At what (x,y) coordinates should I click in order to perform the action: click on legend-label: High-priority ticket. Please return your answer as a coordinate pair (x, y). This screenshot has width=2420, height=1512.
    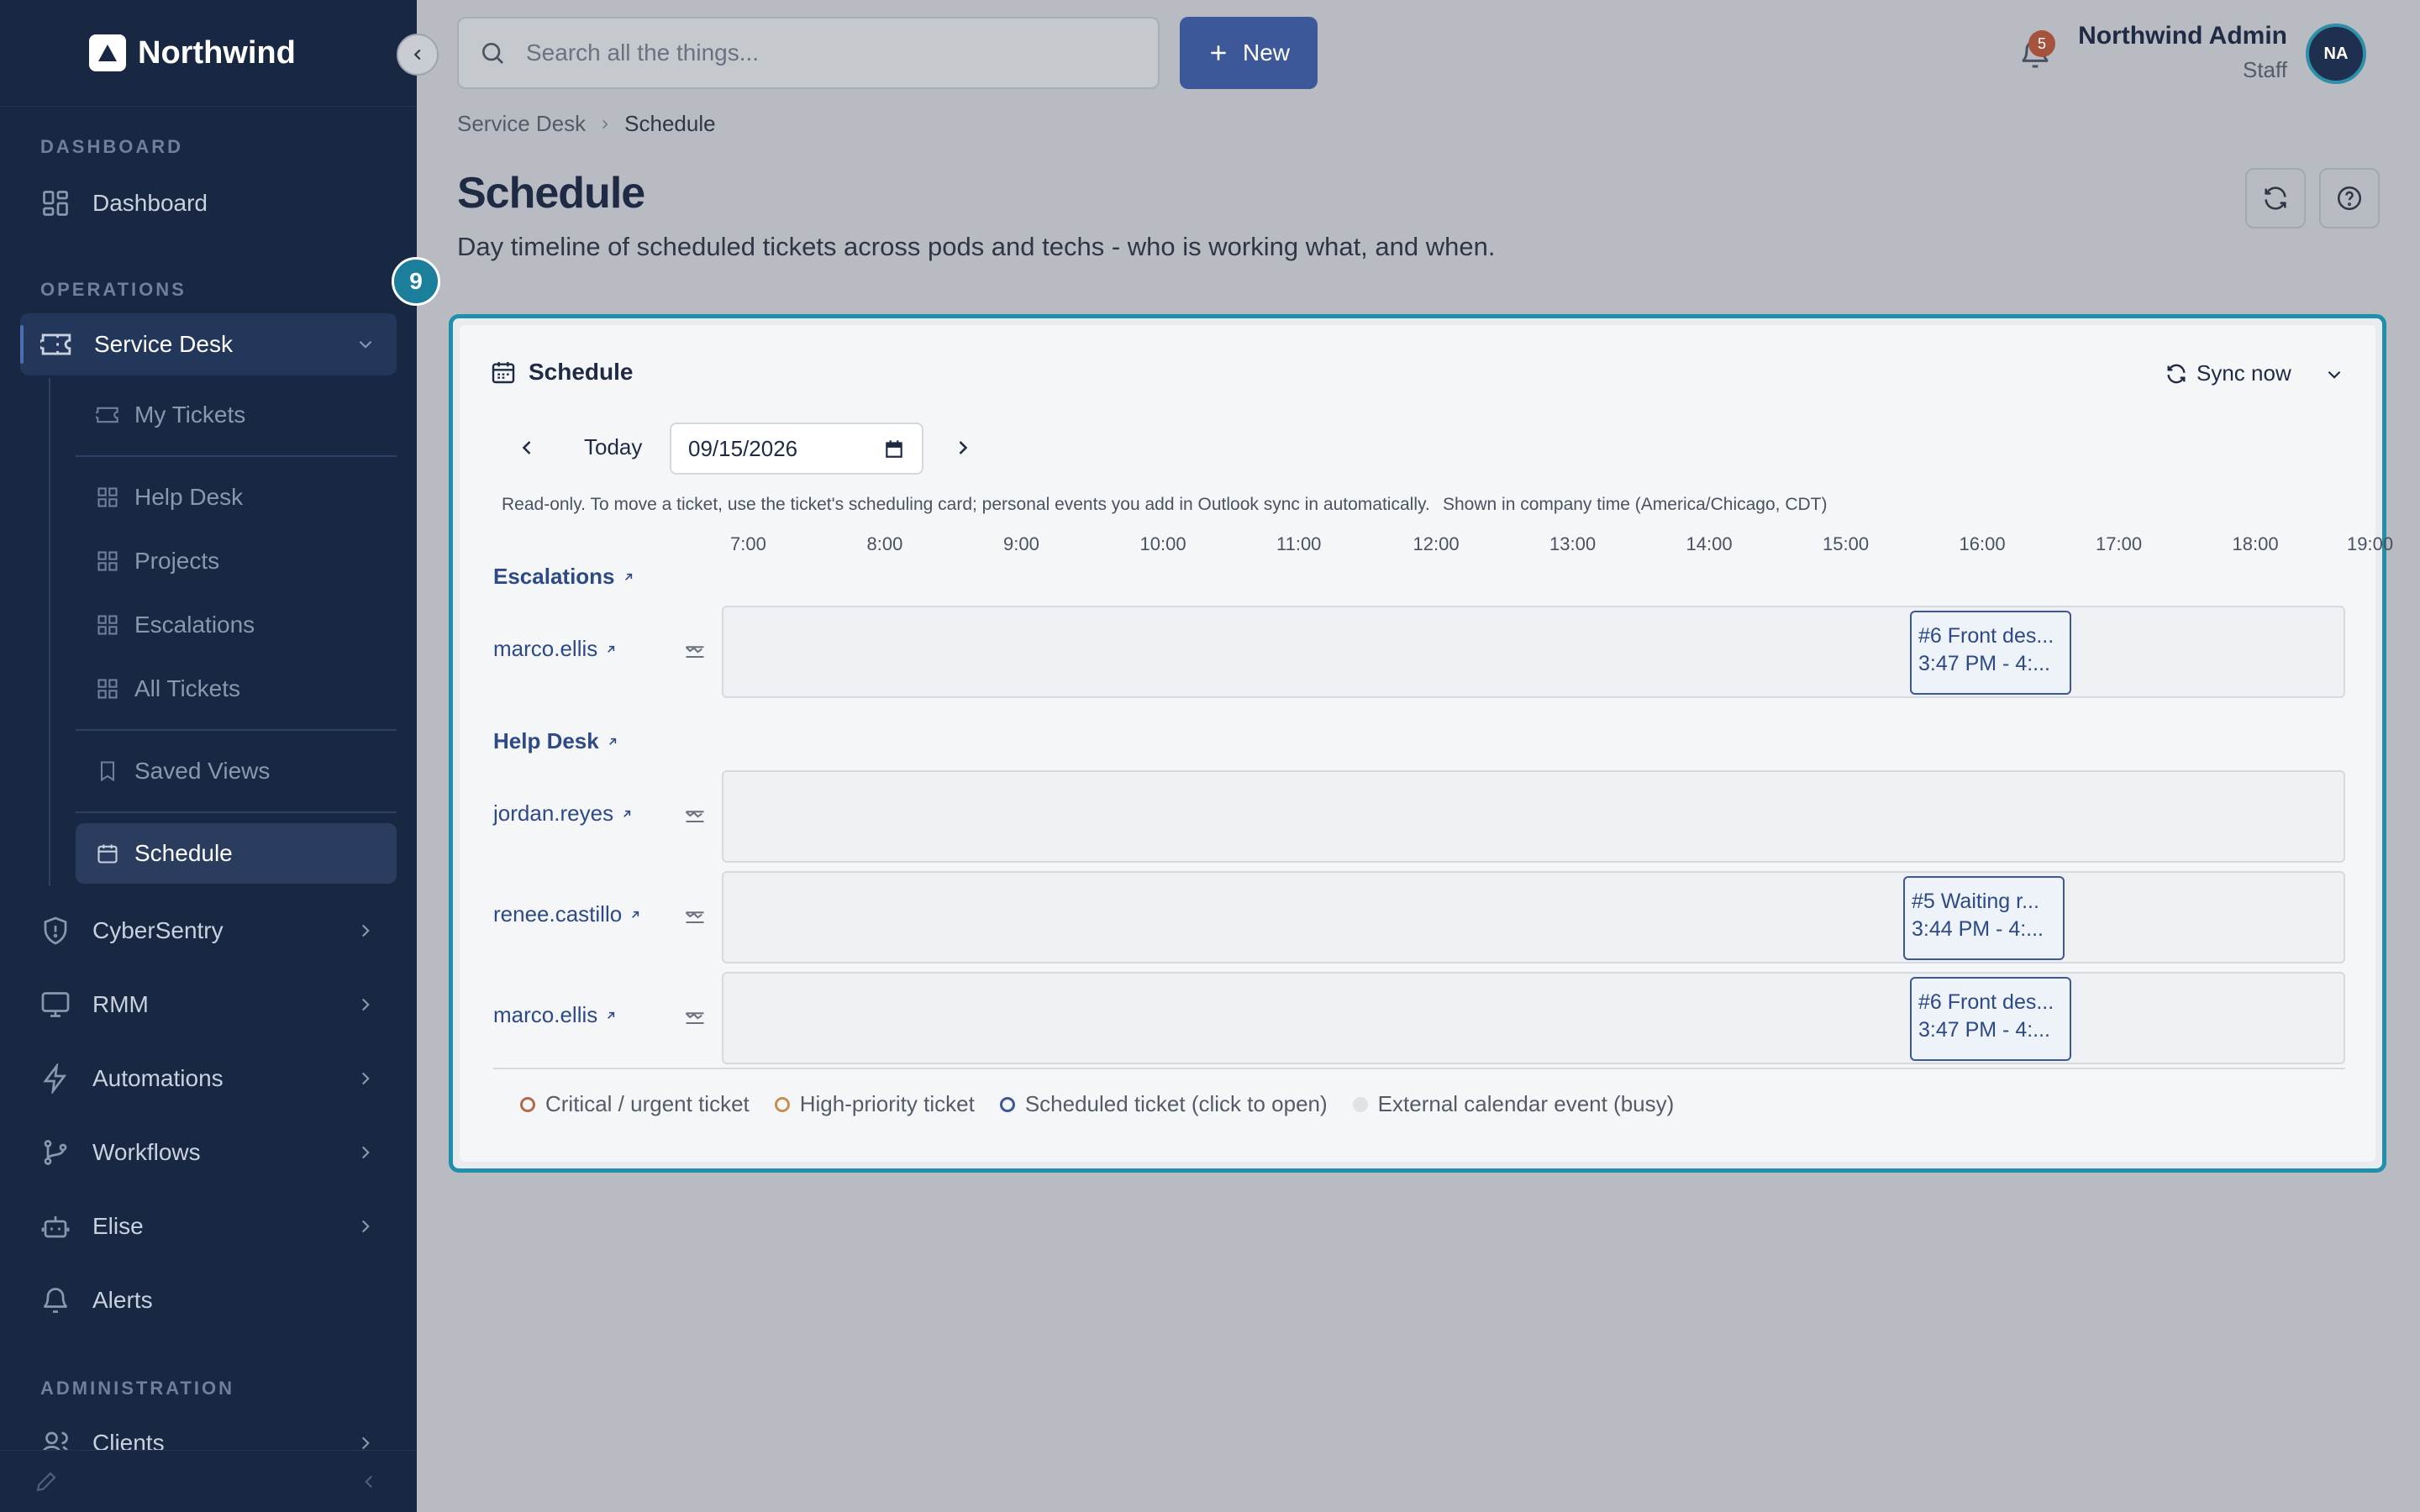
    Looking at the image, I should click on (887, 1103).